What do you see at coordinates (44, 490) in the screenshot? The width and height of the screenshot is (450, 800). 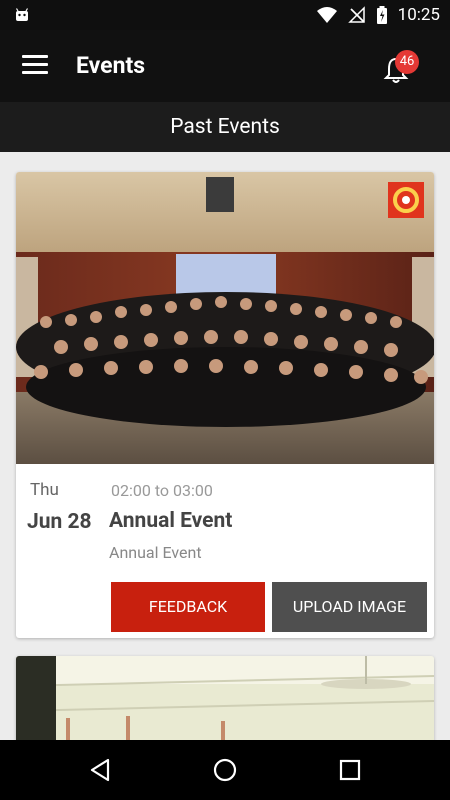 I see `event-day: Thu` at bounding box center [44, 490].